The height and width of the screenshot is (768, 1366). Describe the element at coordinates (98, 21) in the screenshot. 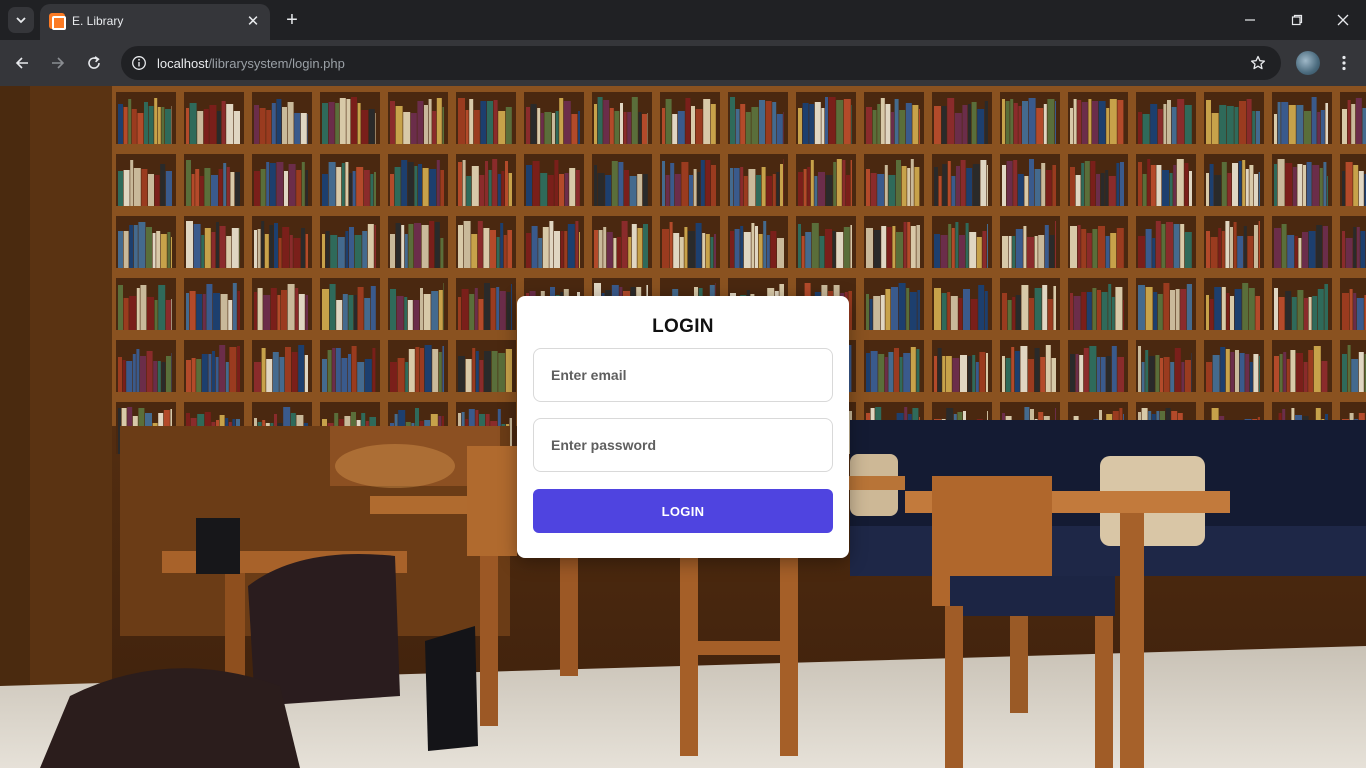

I see `tab-title: E. Library` at that location.